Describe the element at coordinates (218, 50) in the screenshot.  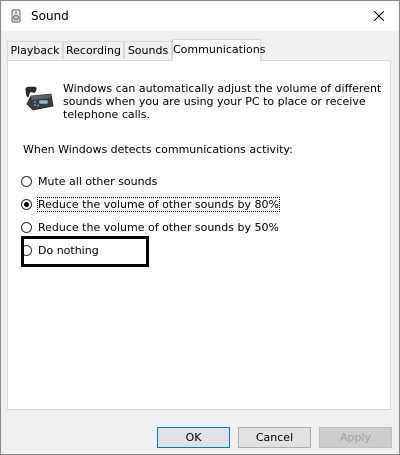
I see `tab-communications: Communications` at that location.